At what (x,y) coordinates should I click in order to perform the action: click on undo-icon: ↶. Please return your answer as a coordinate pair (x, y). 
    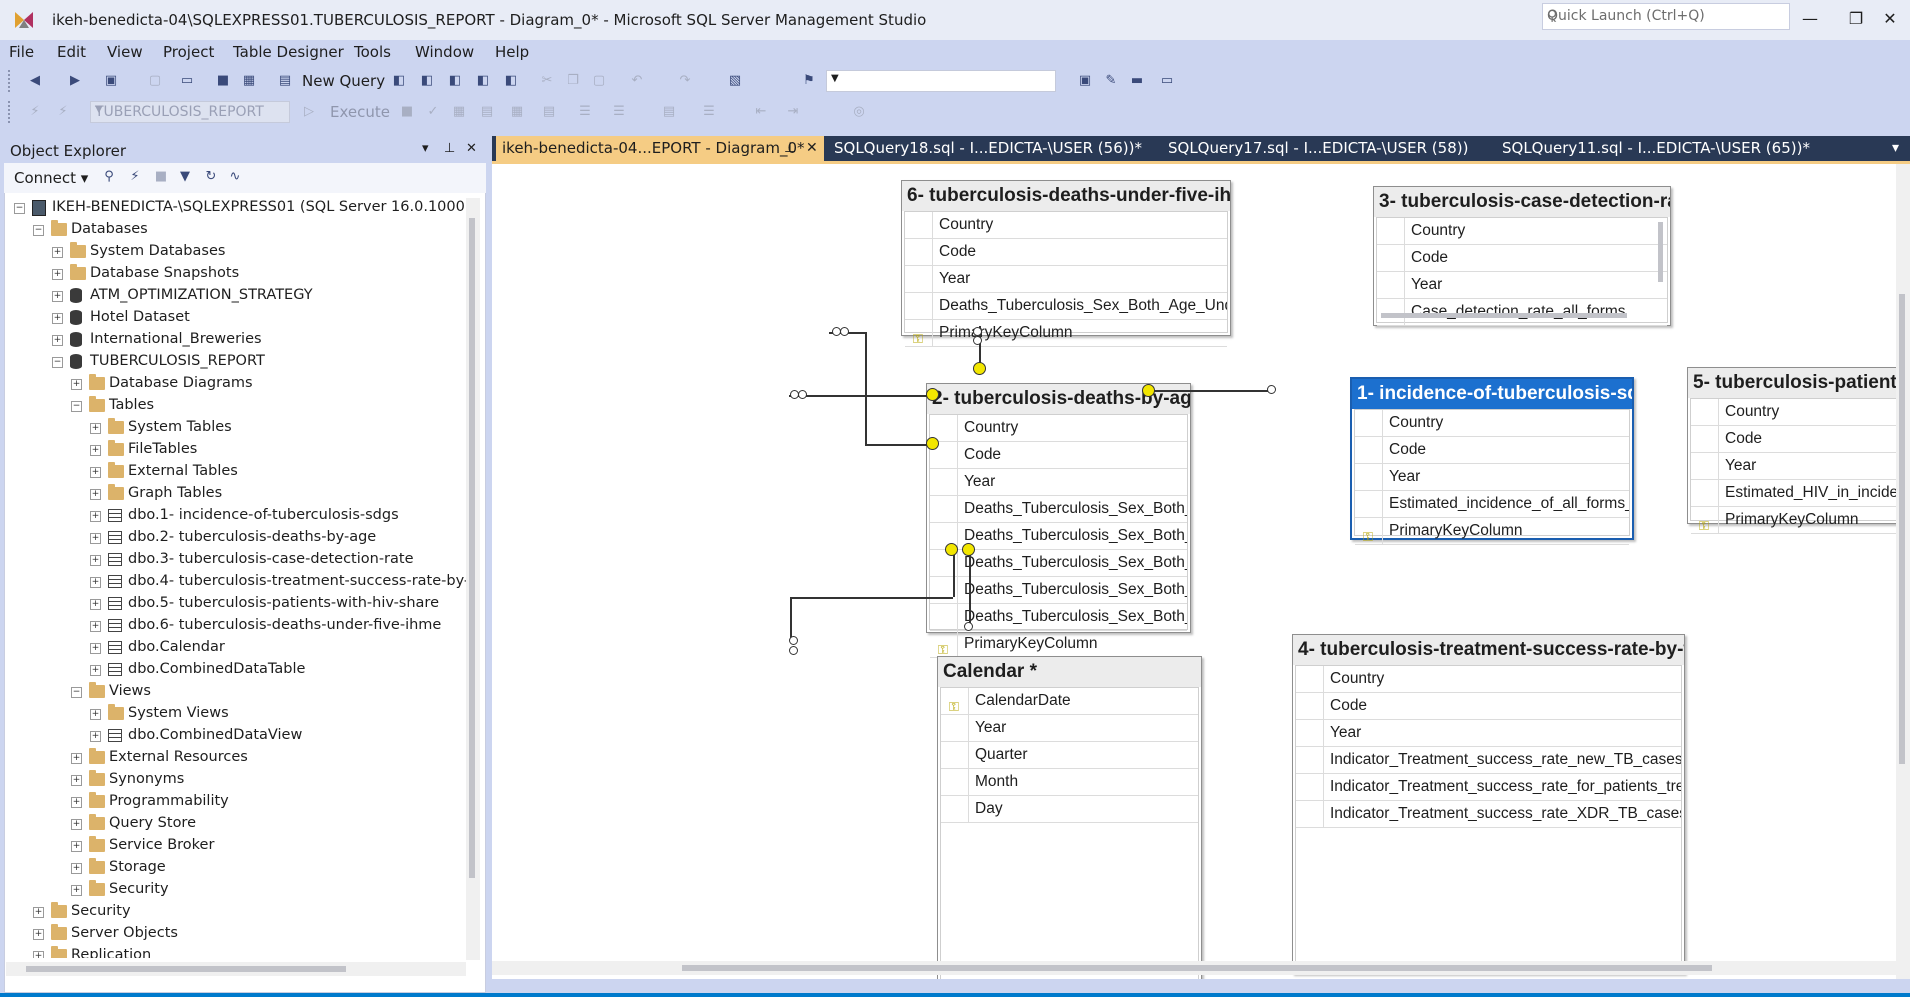
    Looking at the image, I should click on (637, 81).